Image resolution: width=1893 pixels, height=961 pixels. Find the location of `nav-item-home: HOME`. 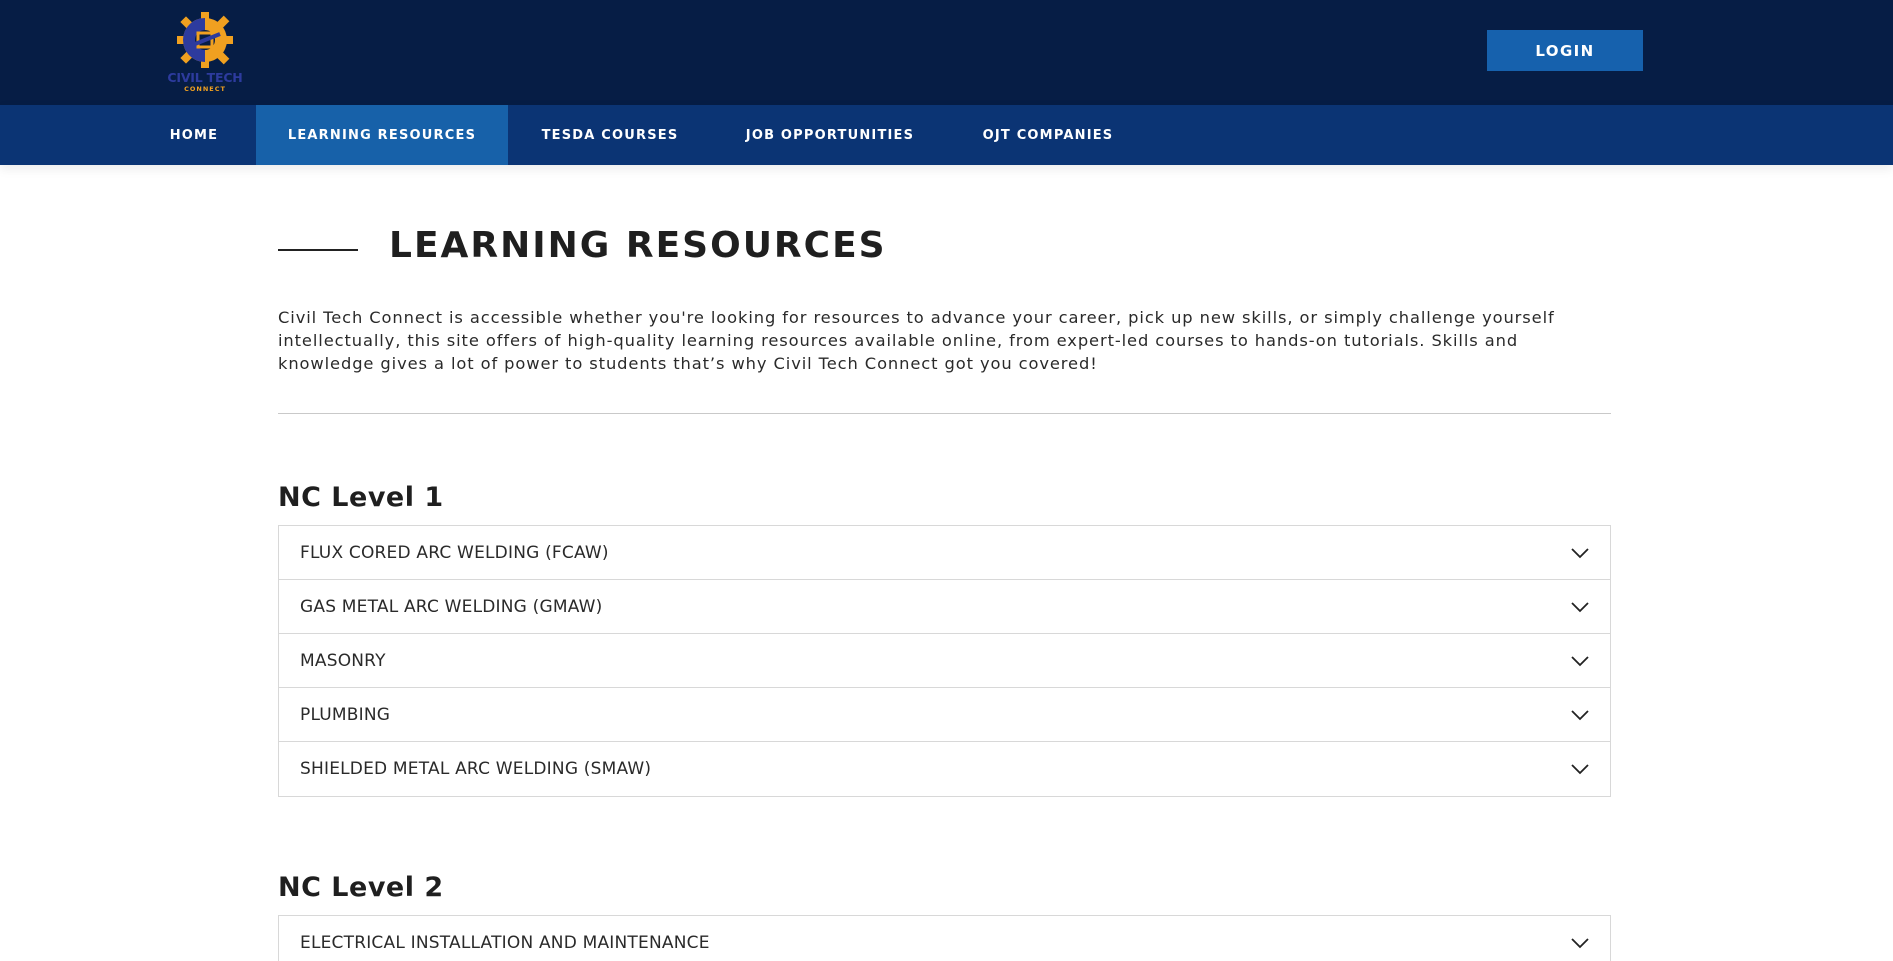

nav-item-home: HOME is located at coordinates (194, 135).